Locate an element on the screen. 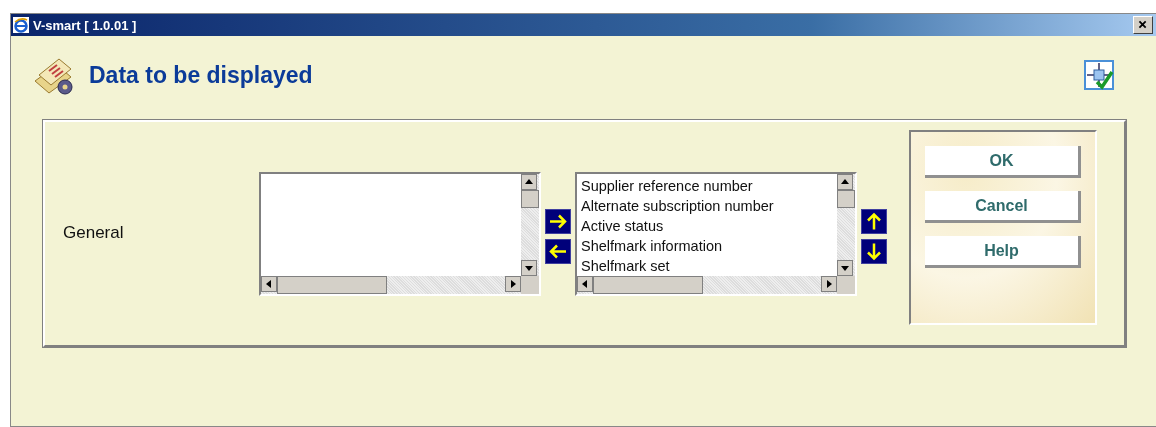 The height and width of the screenshot is (427, 1156). list-box is located at coordinates (400, 233).